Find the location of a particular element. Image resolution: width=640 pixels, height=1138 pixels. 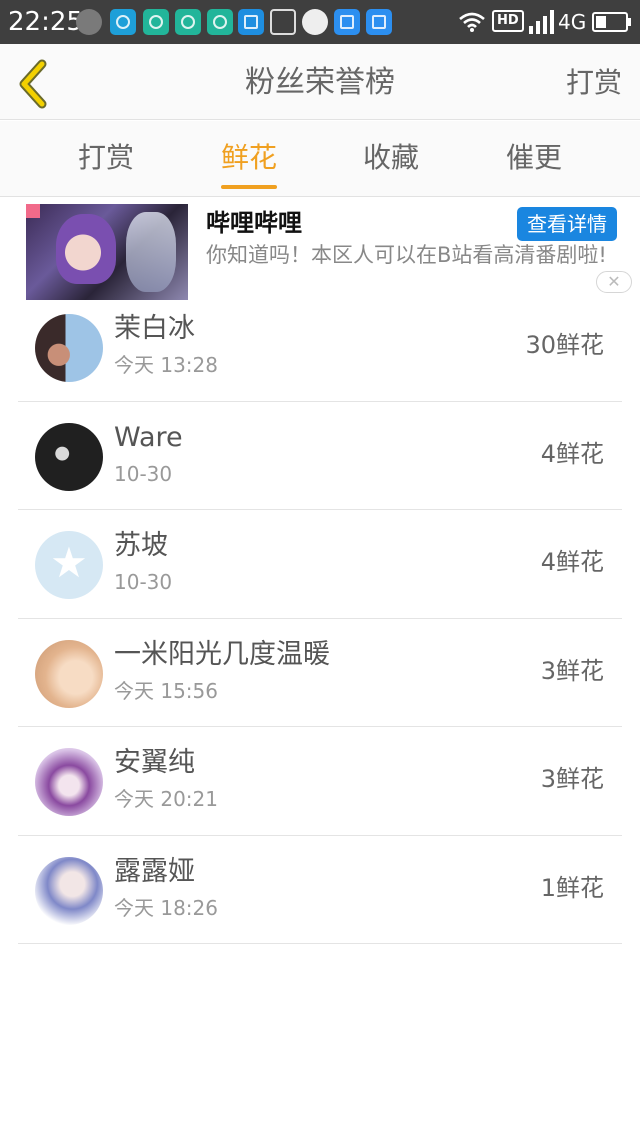

page-title: 粉丝荣誉榜 is located at coordinates (320, 82).